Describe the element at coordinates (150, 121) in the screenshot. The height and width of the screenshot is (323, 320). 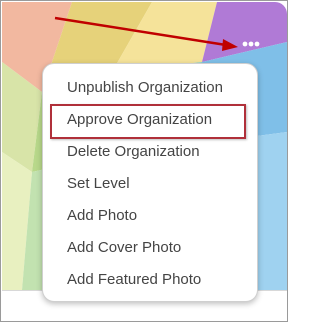
I see `menu-item-approve-organization: Approve Organization` at that location.